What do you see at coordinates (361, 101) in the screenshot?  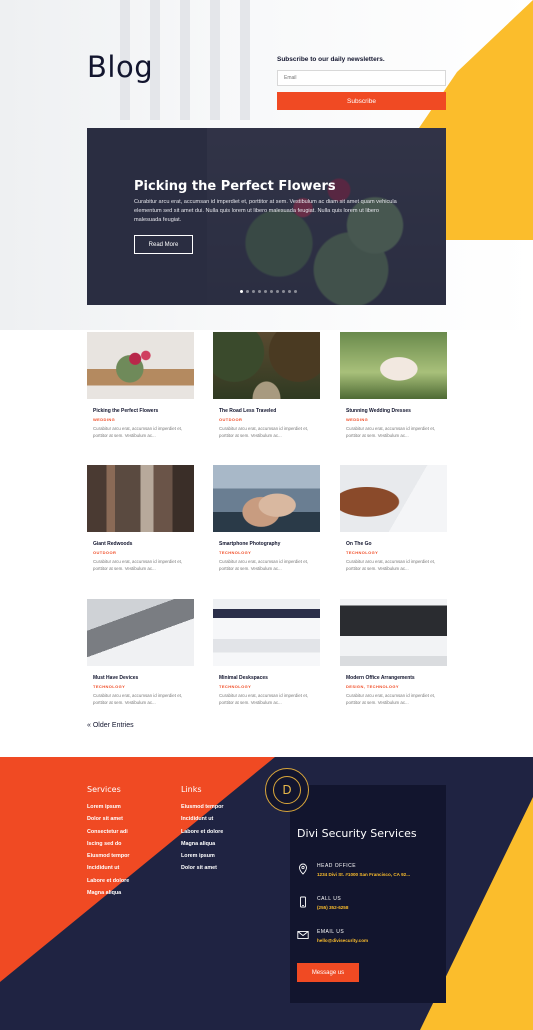 I see `subscribe-button: Subscribe` at bounding box center [361, 101].